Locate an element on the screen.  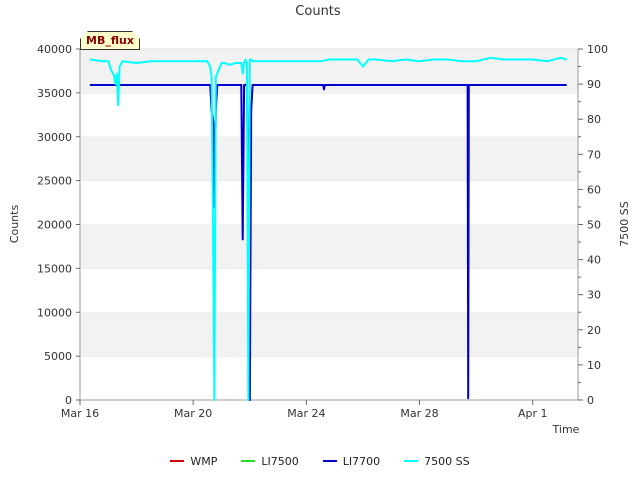
y-tick-label: 40000 is located at coordinates (54, 49).